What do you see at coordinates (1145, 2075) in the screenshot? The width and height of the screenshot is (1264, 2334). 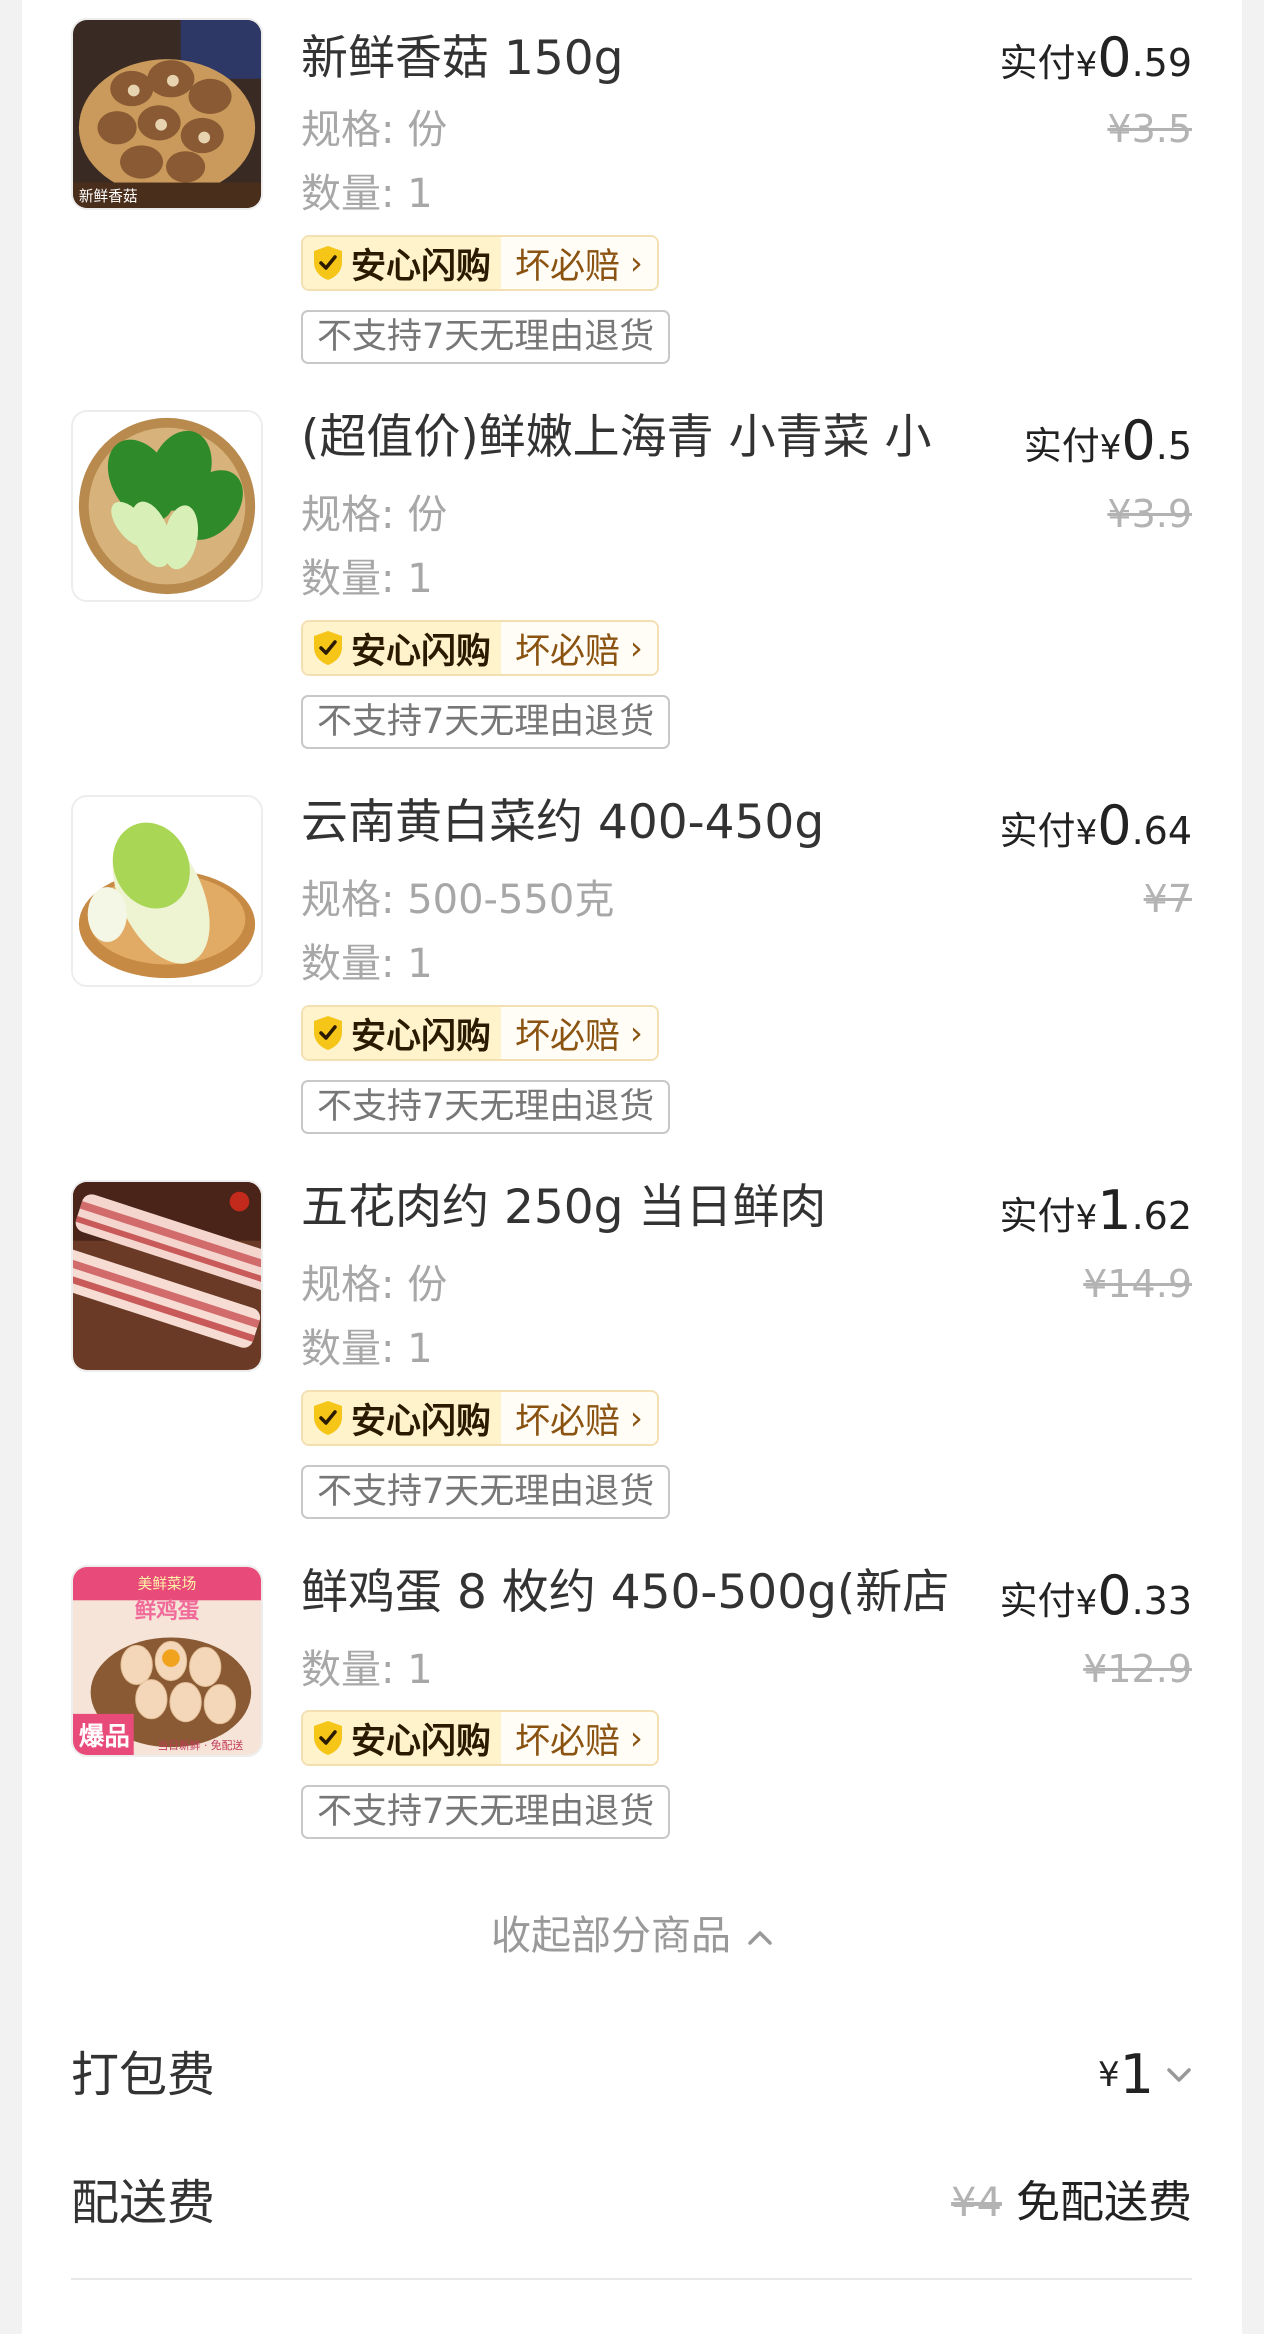 I see `packing-fee-value: ¥1` at bounding box center [1145, 2075].